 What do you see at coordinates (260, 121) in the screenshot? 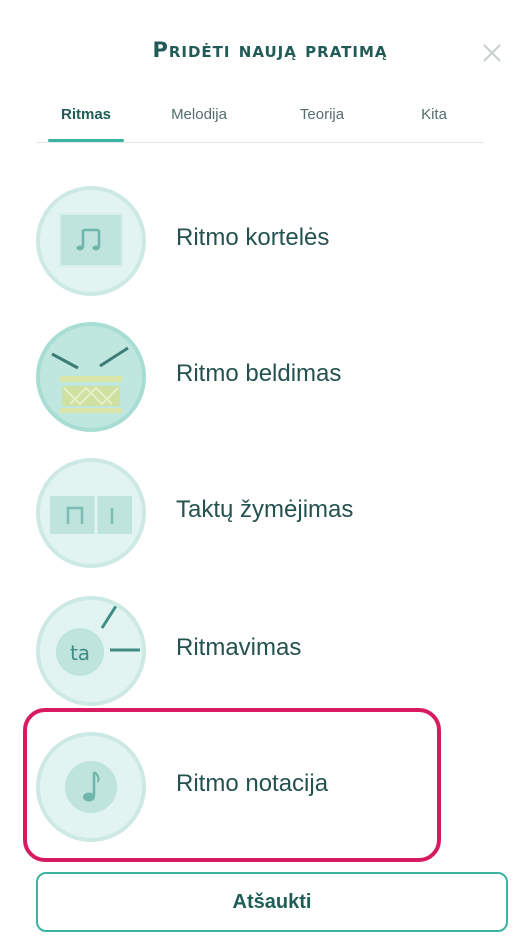
I see `tab-bar: Ritmas Melodija Teorija Kita` at bounding box center [260, 121].